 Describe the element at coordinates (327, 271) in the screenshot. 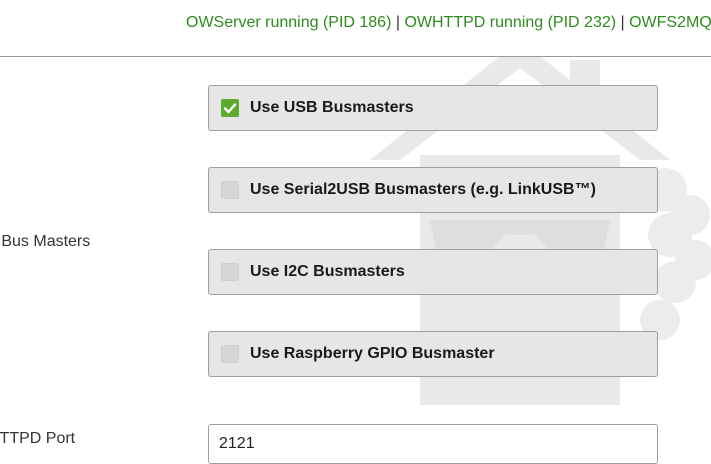

I see `i2c-busmasters-label: Use I2C Busmasters` at that location.